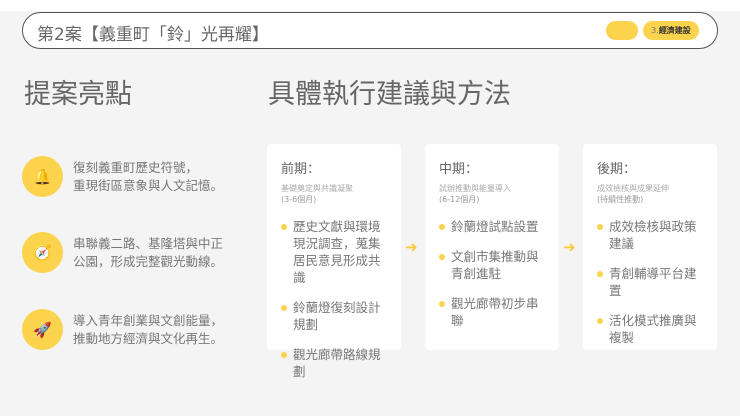  Describe the element at coordinates (153, 35) in the screenshot. I see `proposal-title: 第2案【義重町「鈴」光再耀】` at that location.